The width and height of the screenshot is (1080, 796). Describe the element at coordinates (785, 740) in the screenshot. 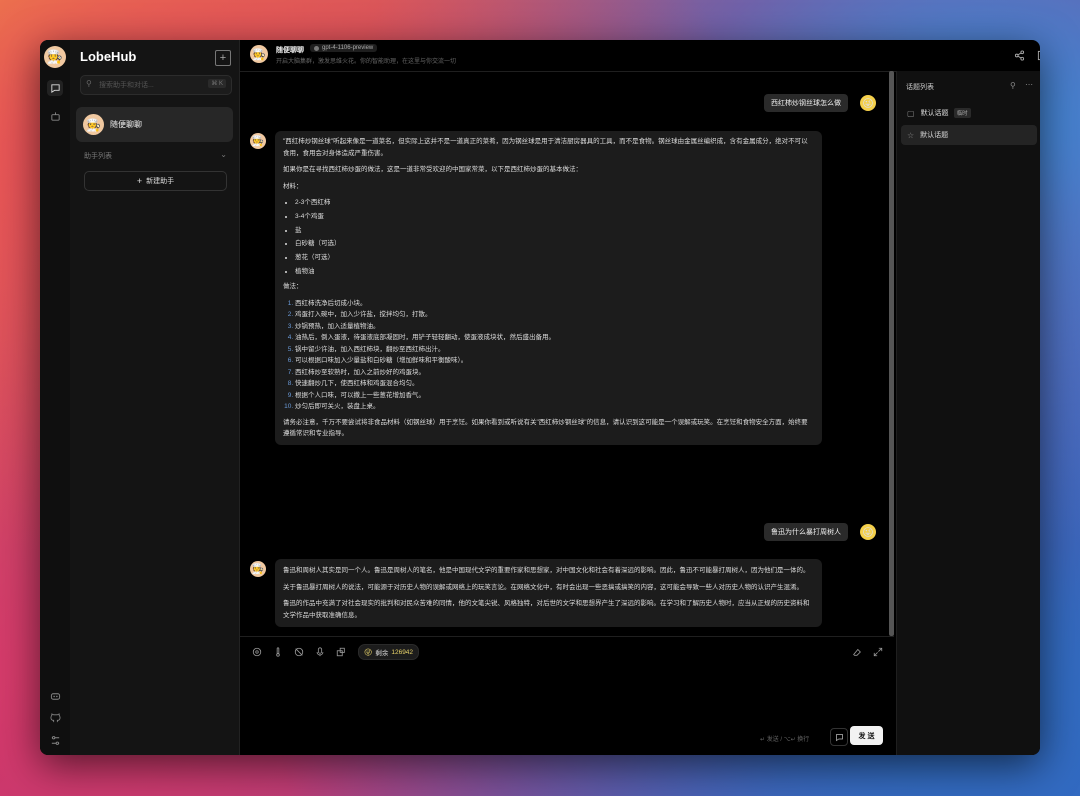

I see `send-hint: ↵ 发送 / ⌥↵ 换行` at that location.